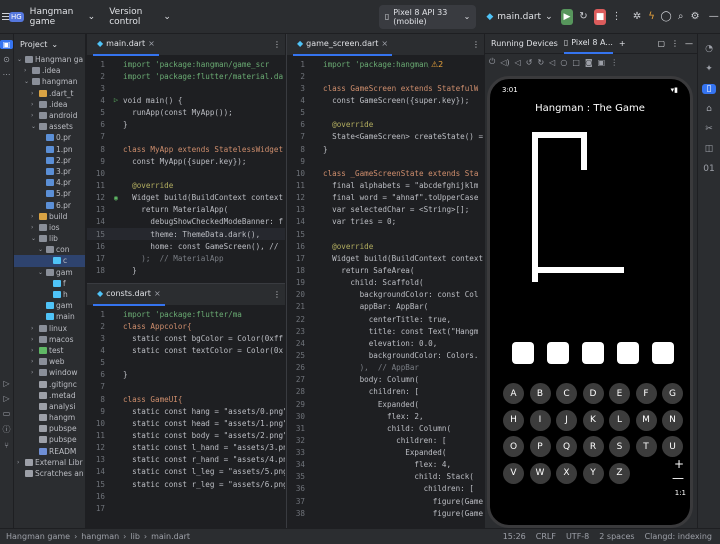 The image size is (720, 544). I want to click on line-number: 16, so click(98, 246).